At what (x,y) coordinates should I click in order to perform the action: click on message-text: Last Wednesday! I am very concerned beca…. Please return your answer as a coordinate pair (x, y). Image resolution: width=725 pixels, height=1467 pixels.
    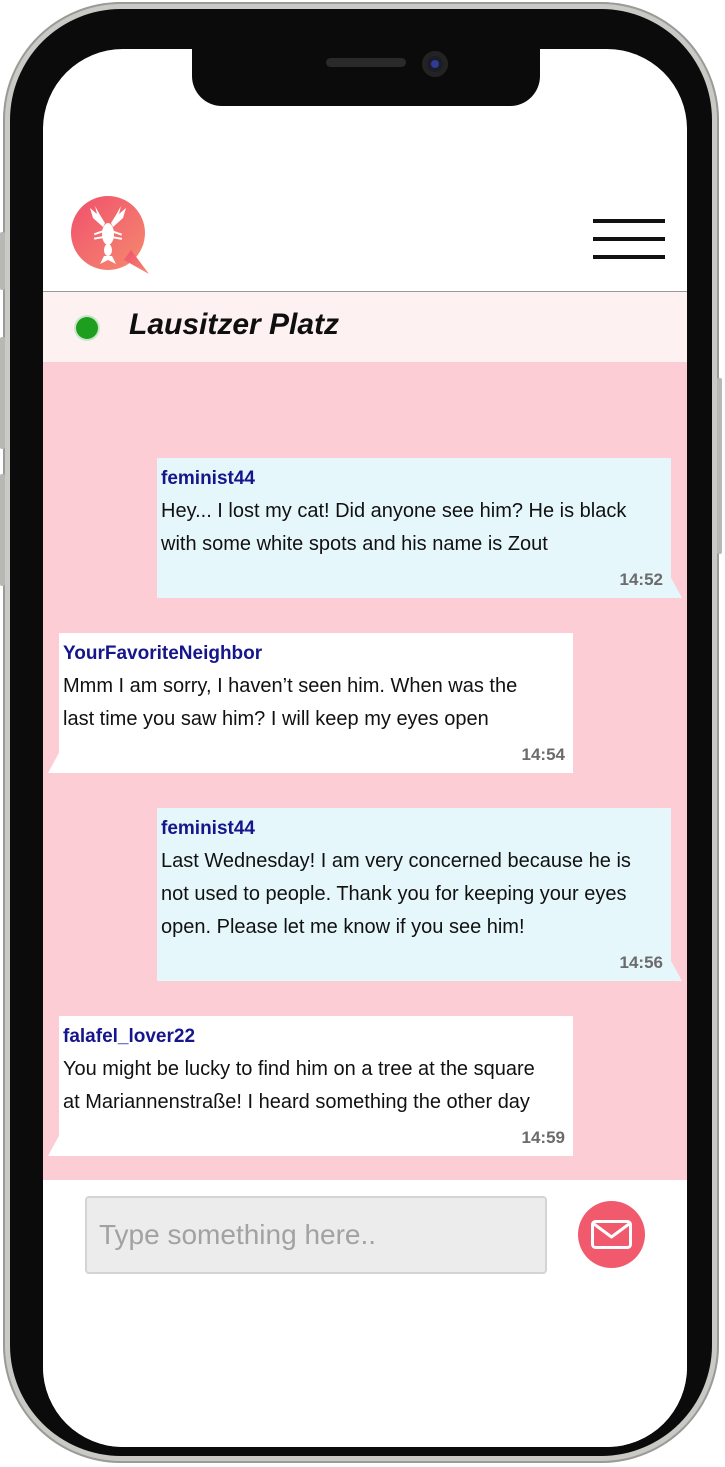
    Looking at the image, I should click on (396, 894).